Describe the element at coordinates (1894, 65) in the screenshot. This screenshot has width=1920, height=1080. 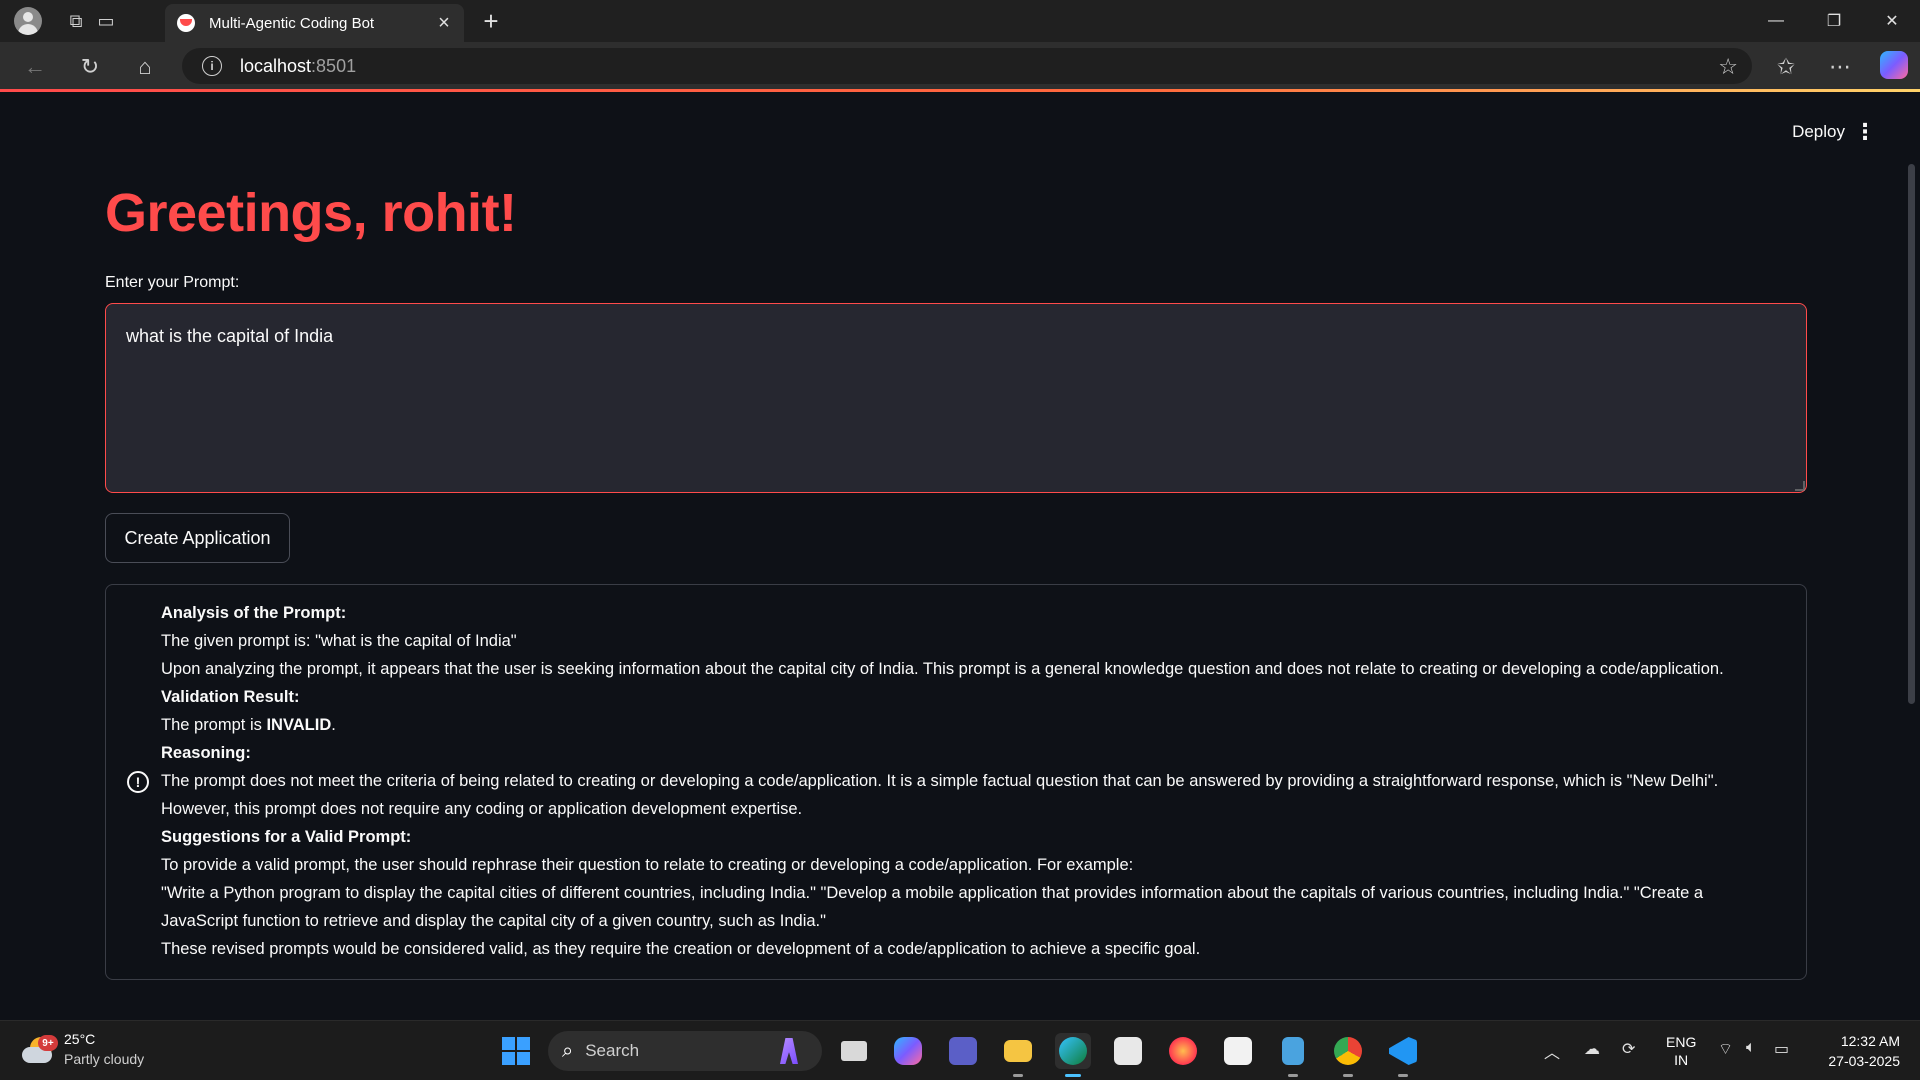
I see `copilot-icon` at that location.